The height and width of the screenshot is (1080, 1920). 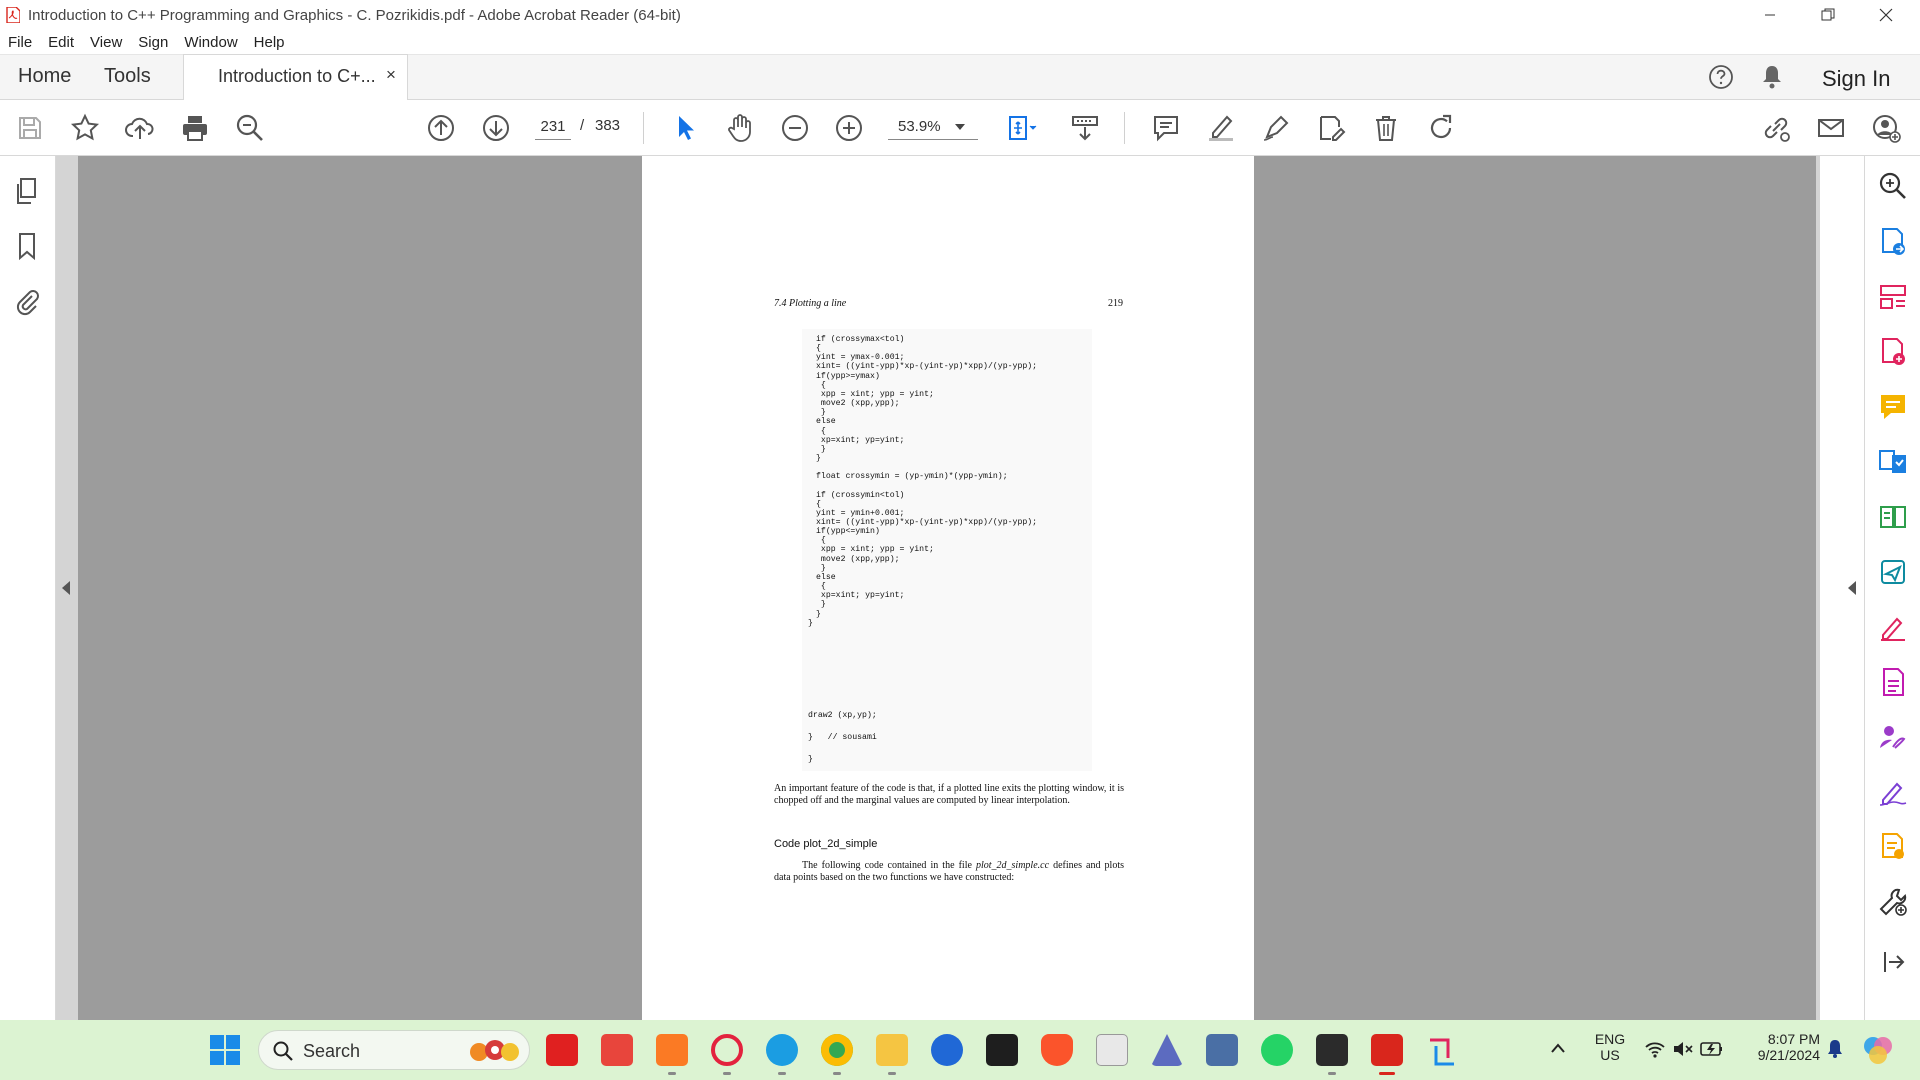 What do you see at coordinates (1442, 1050) in the screenshot?
I see `taskbar-snipping-tool-icon` at bounding box center [1442, 1050].